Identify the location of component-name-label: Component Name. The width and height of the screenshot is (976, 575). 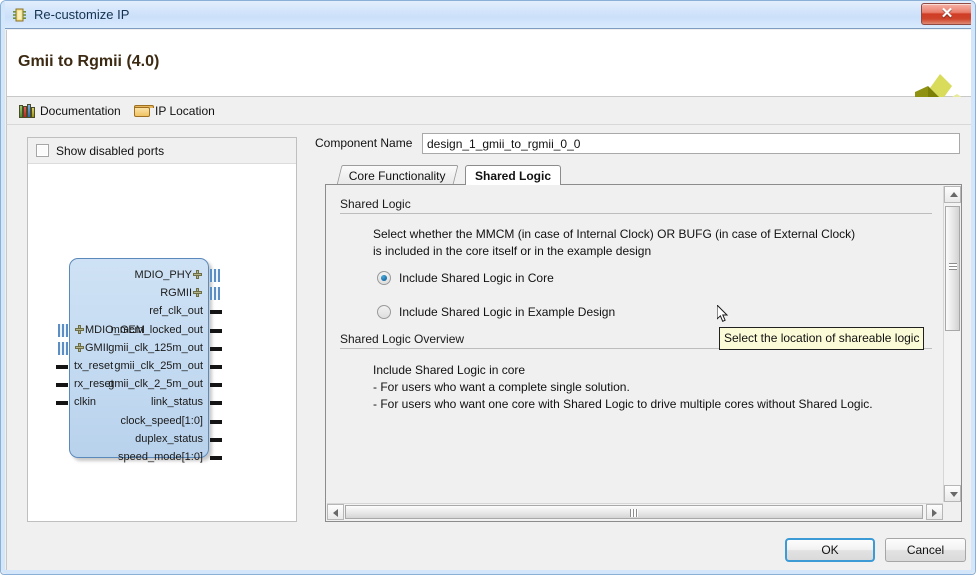
(364, 143).